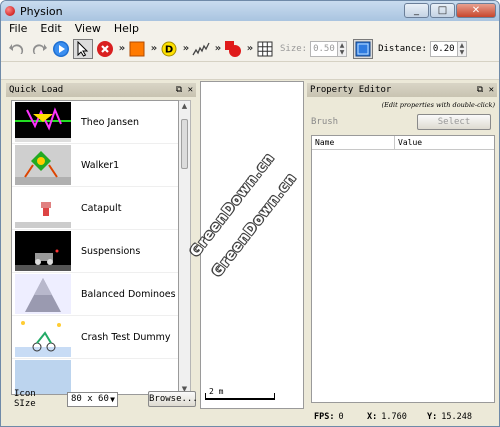 The height and width of the screenshot is (427, 500). I want to click on undo-button, so click(17, 49).